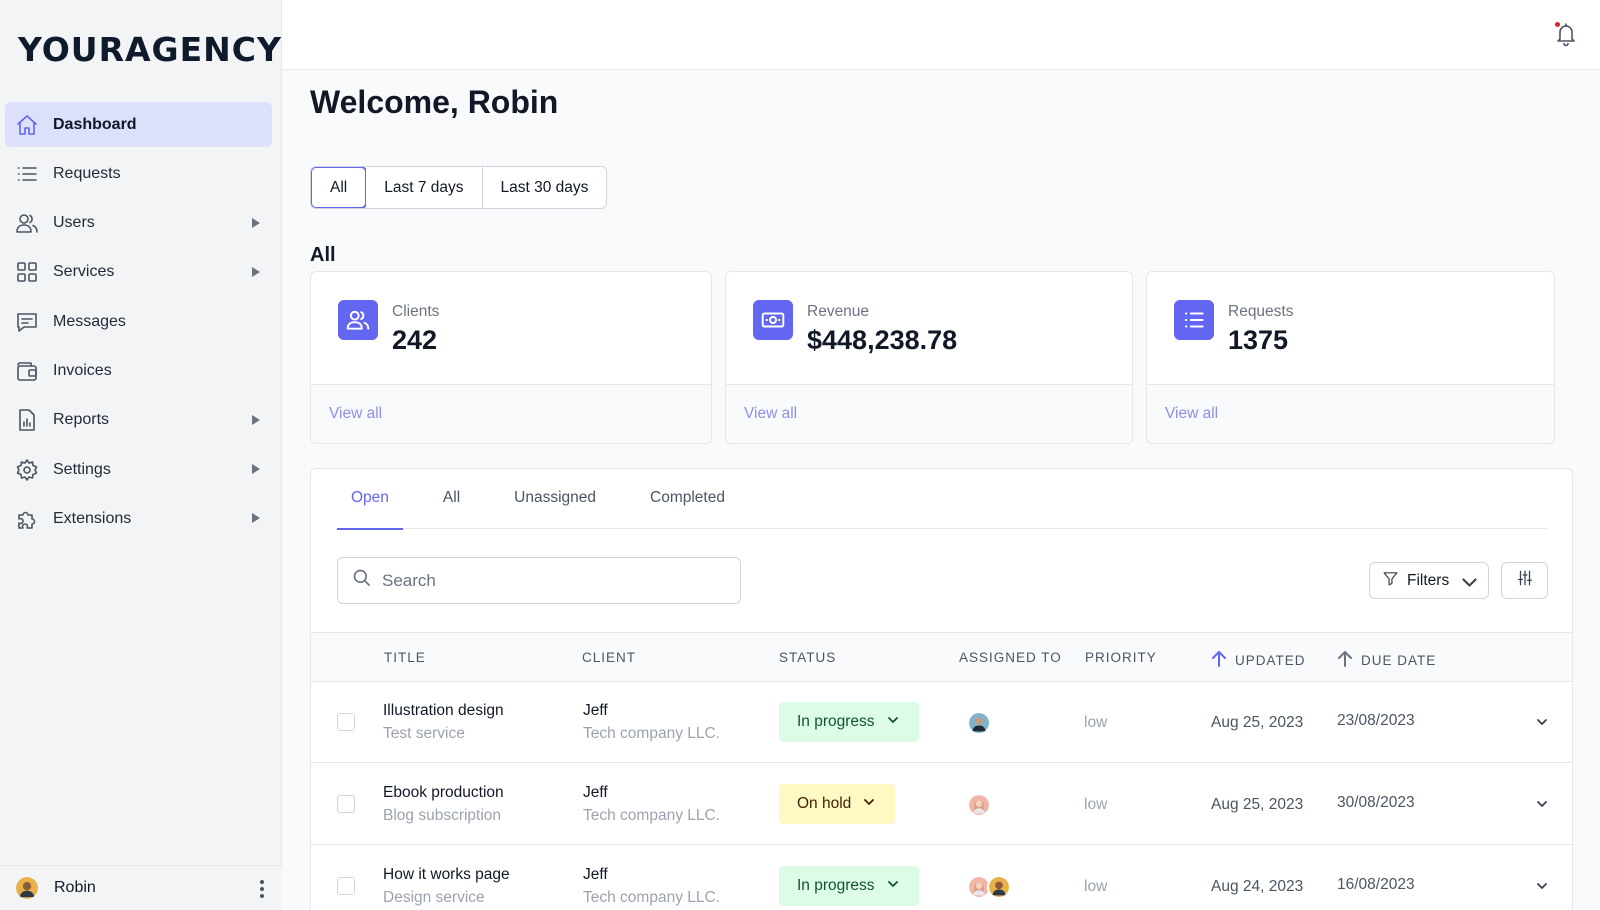 The image size is (1600, 910). What do you see at coordinates (27, 322) in the screenshot?
I see `message-icon` at bounding box center [27, 322].